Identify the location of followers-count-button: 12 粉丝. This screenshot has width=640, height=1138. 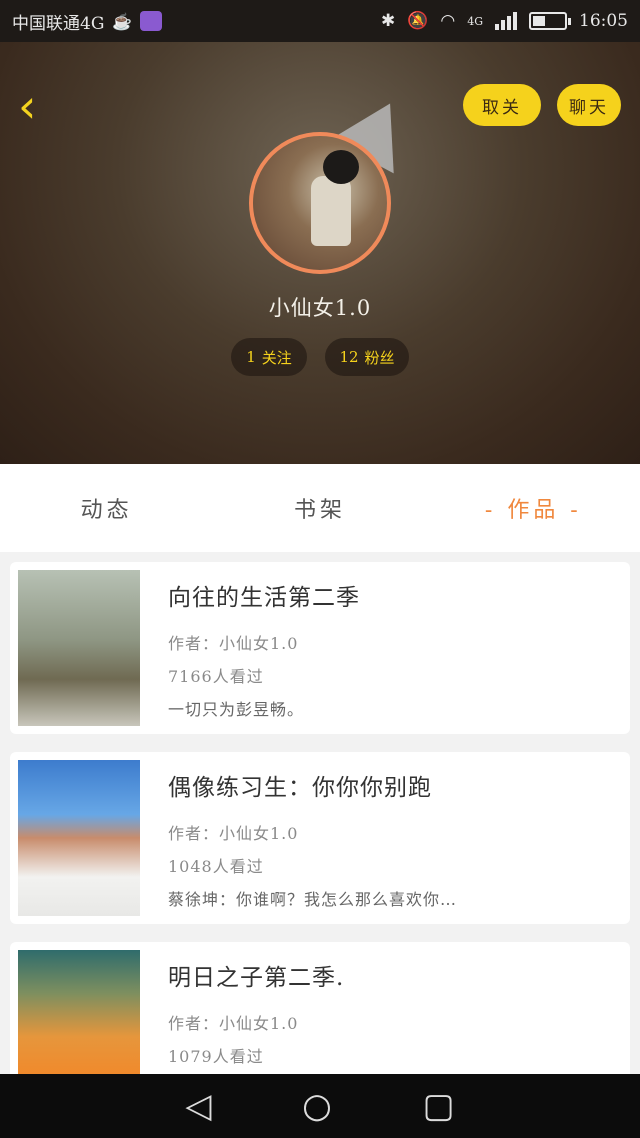
(367, 357).